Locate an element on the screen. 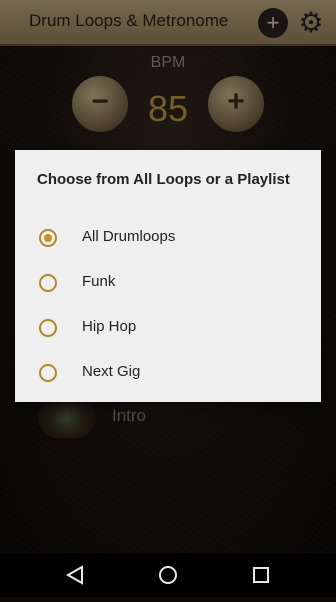 The height and width of the screenshot is (602, 336). radio-checked-icon is located at coordinates (48, 238).